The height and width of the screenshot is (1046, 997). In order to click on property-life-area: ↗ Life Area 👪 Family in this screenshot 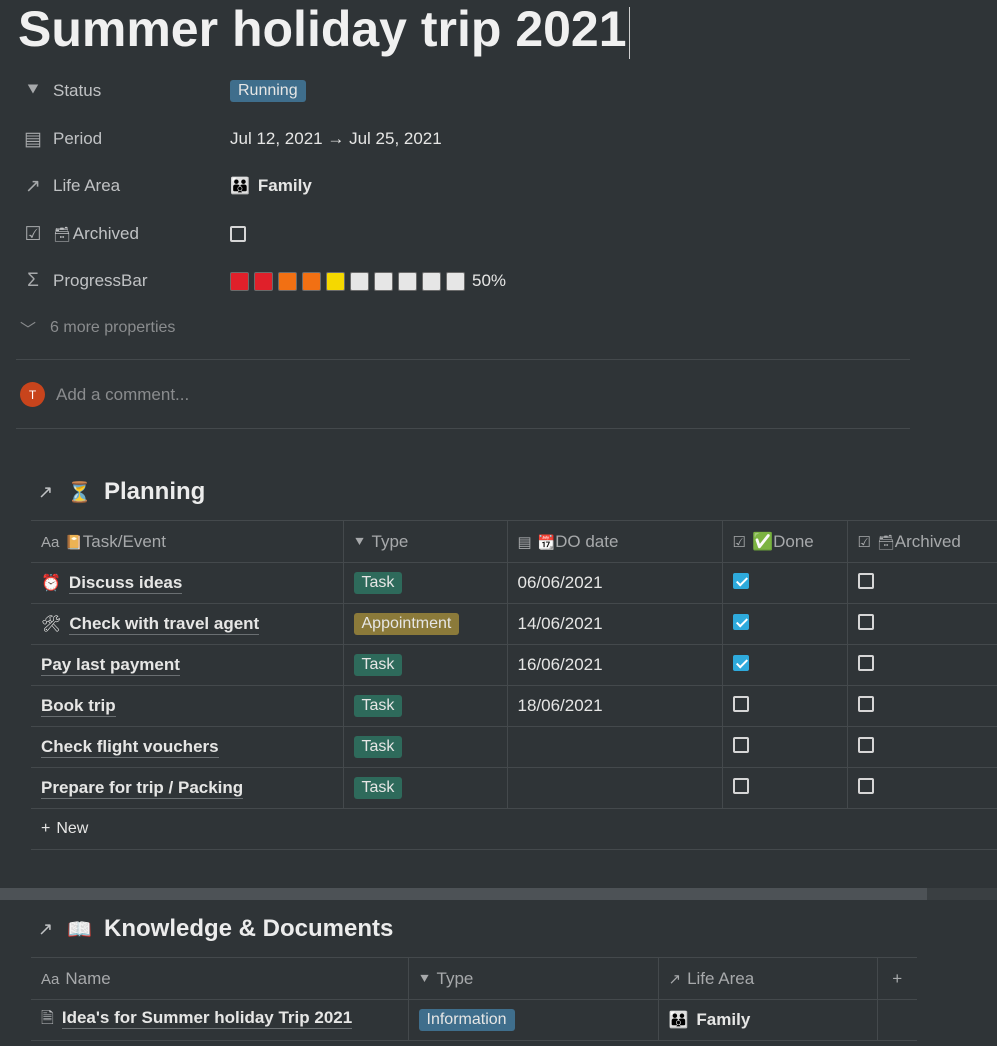, I will do `click(470, 186)`.